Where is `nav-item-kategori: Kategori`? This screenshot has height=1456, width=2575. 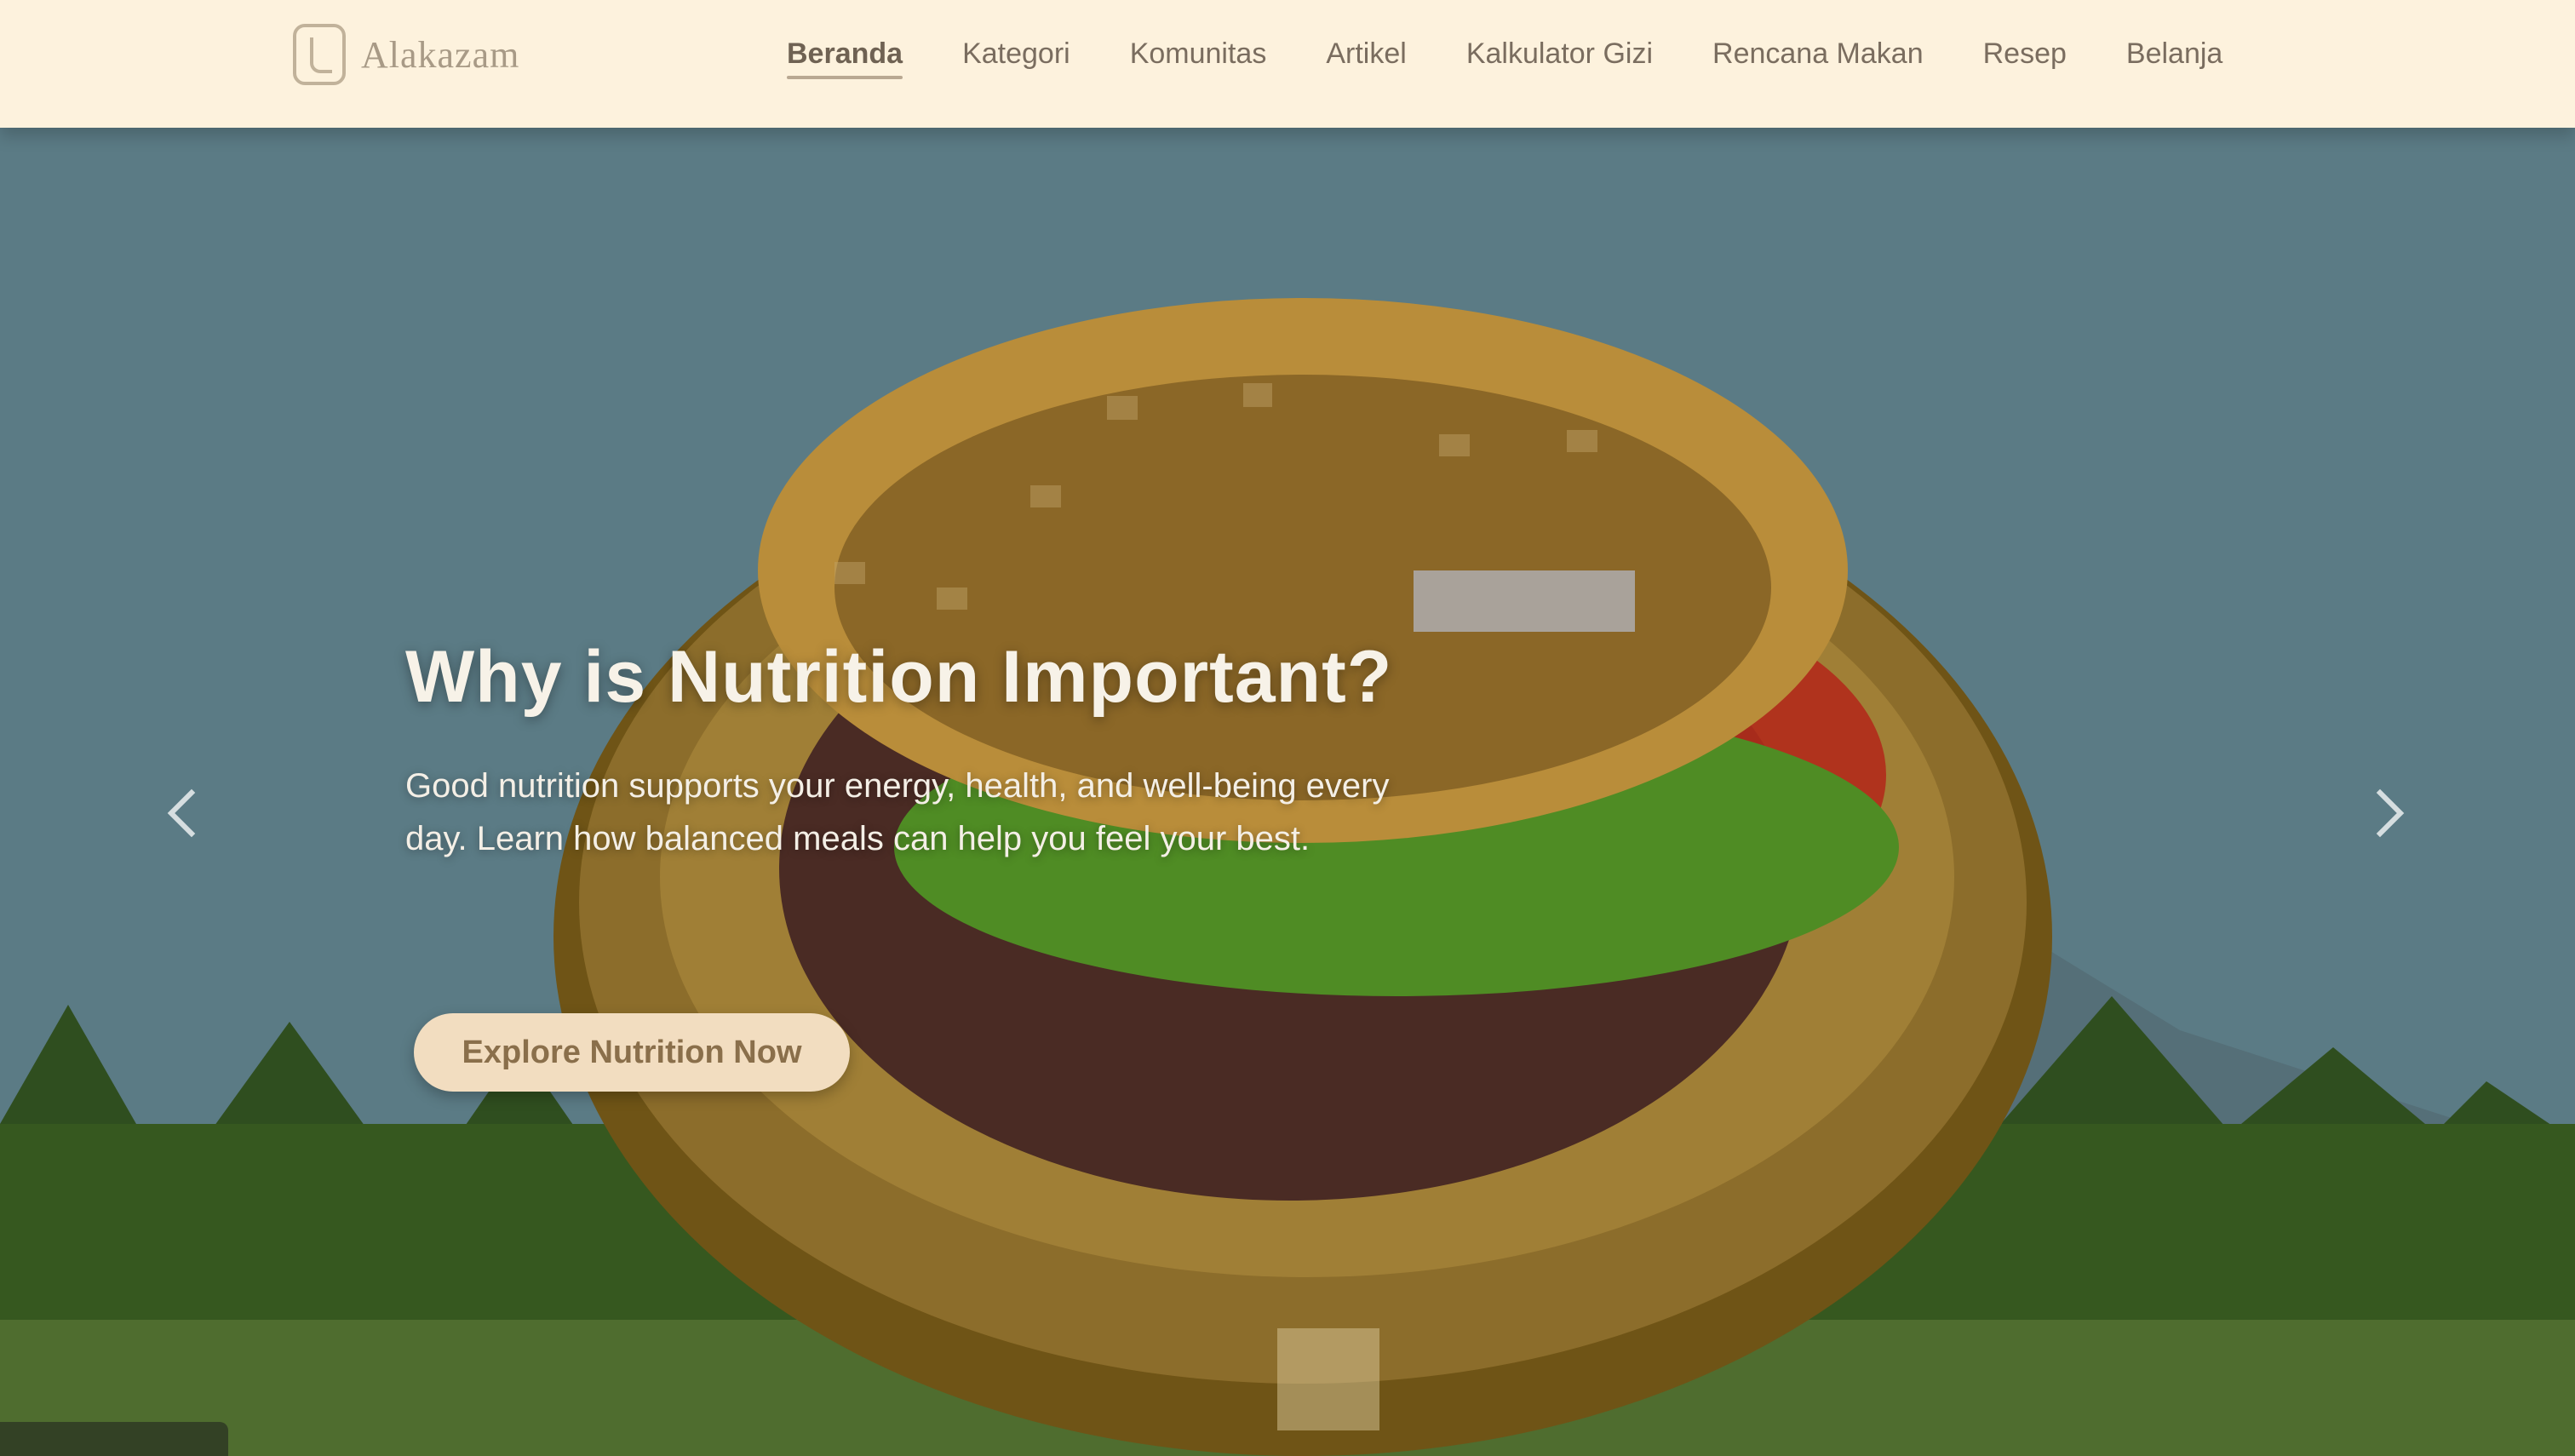 nav-item-kategori: Kategori is located at coordinates (1016, 54).